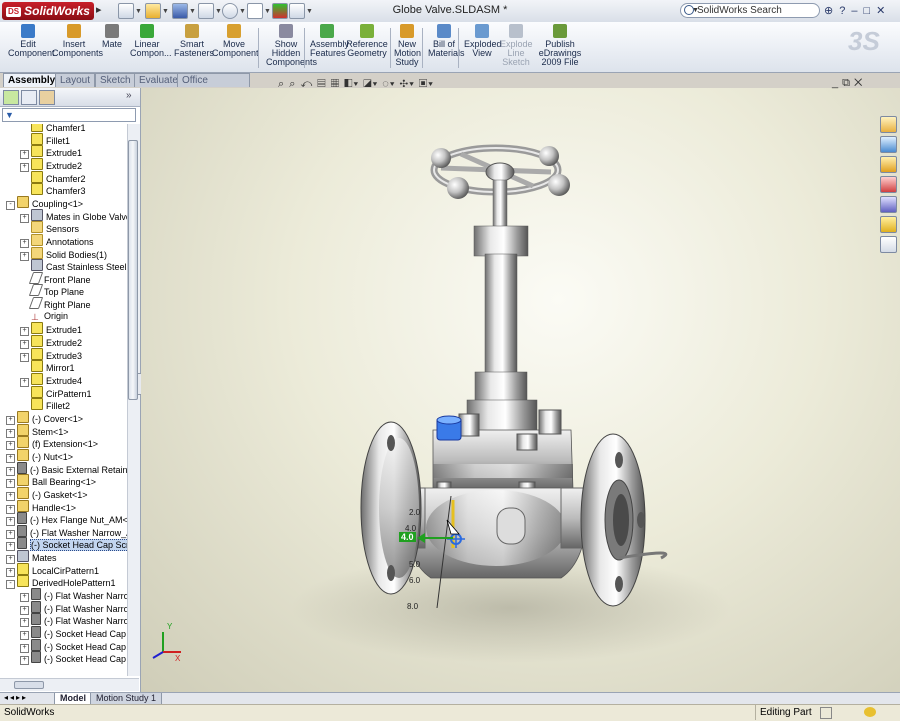 This screenshot has height=721, width=900. I want to click on tree-item: Top Plane, so click(52, 290).